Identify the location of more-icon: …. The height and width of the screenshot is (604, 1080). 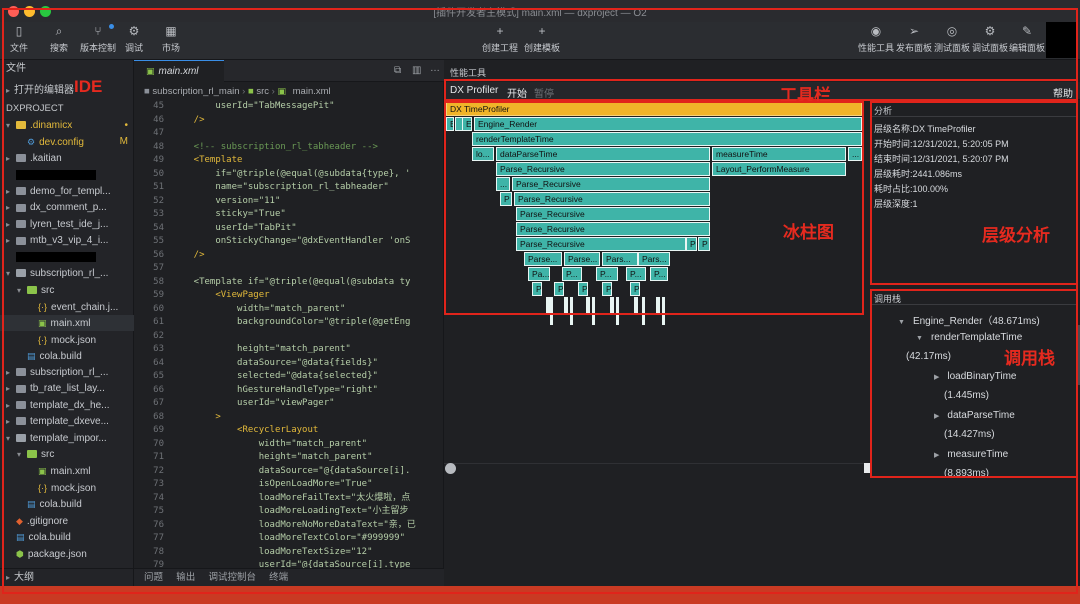
(435, 68).